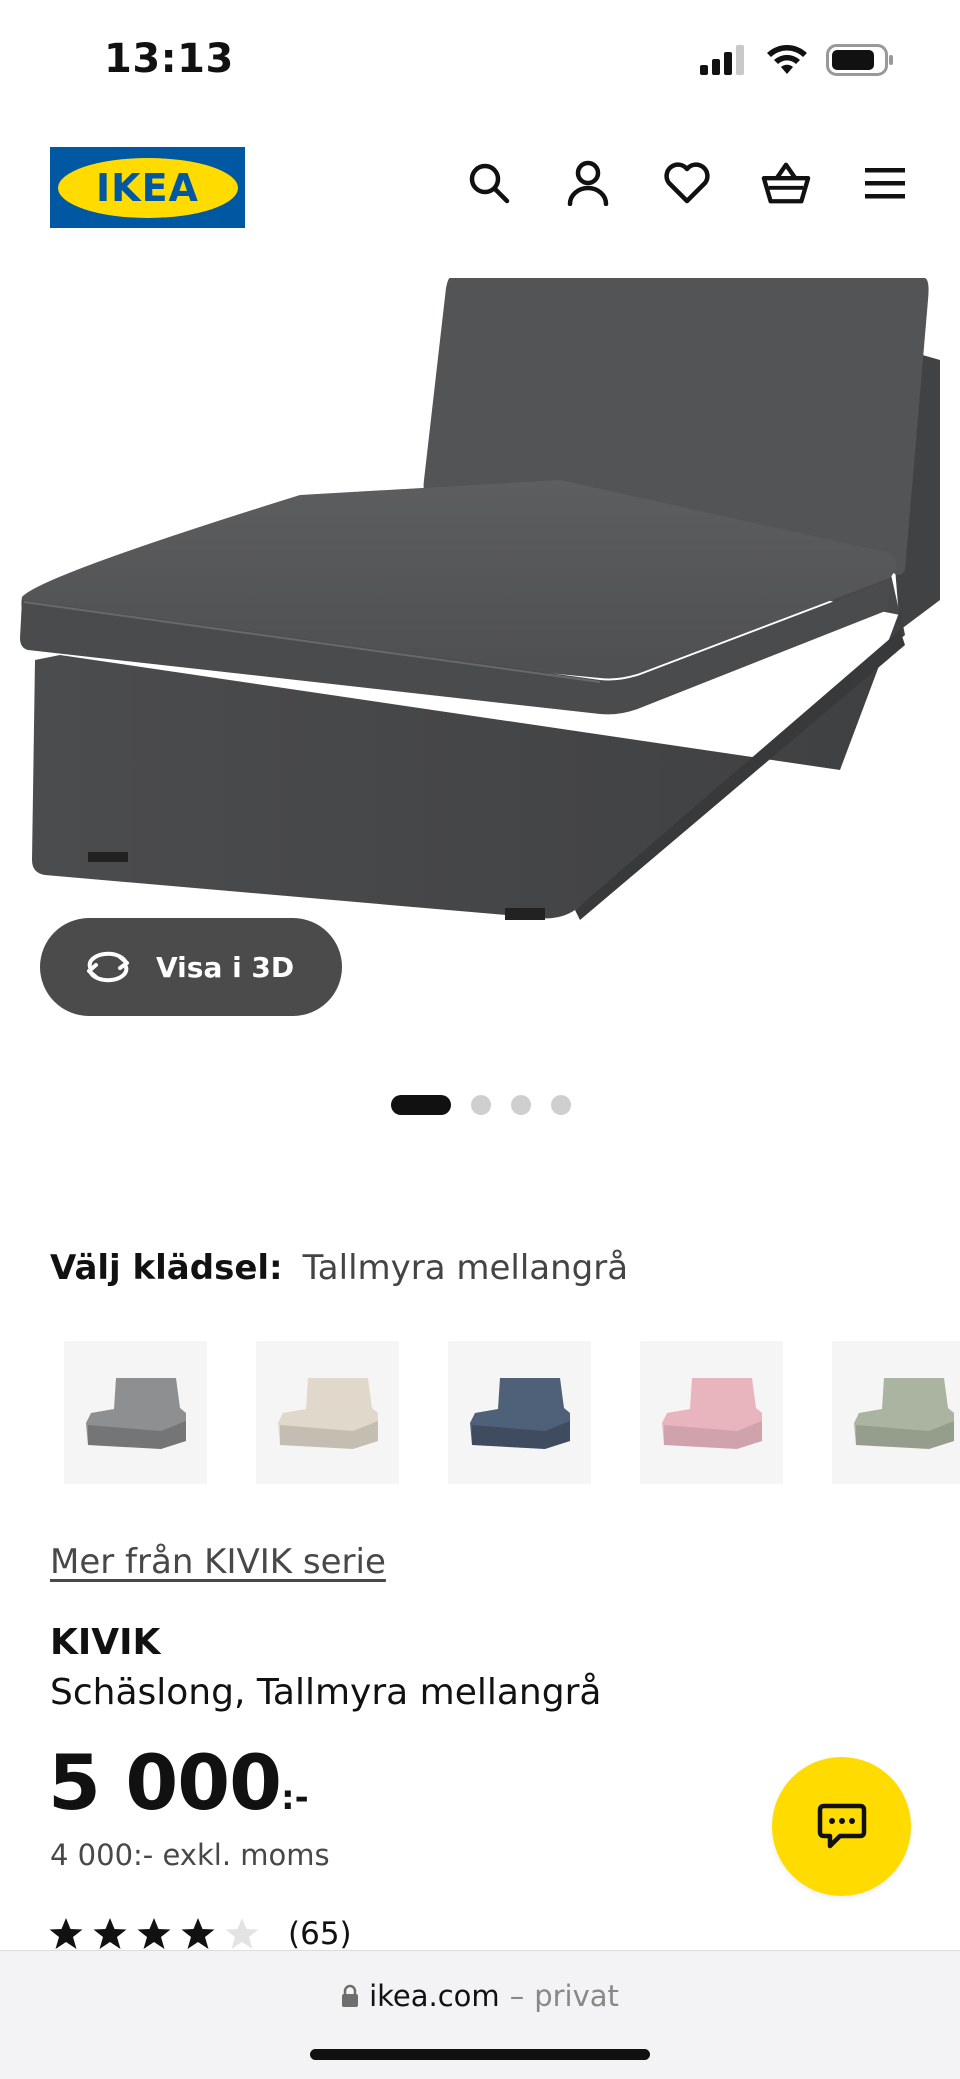 The image size is (960, 2079). I want to click on fabric-swatches, so click(512, 1413).